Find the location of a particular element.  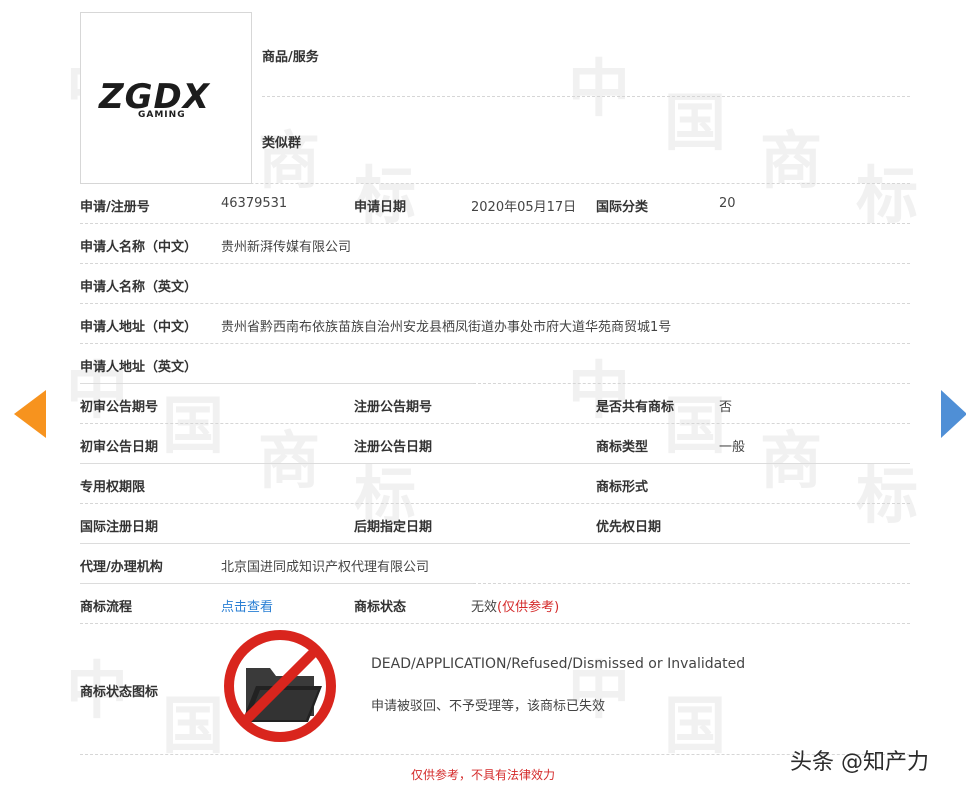

status-icon-label: 商标状态图标 is located at coordinates (119, 692).